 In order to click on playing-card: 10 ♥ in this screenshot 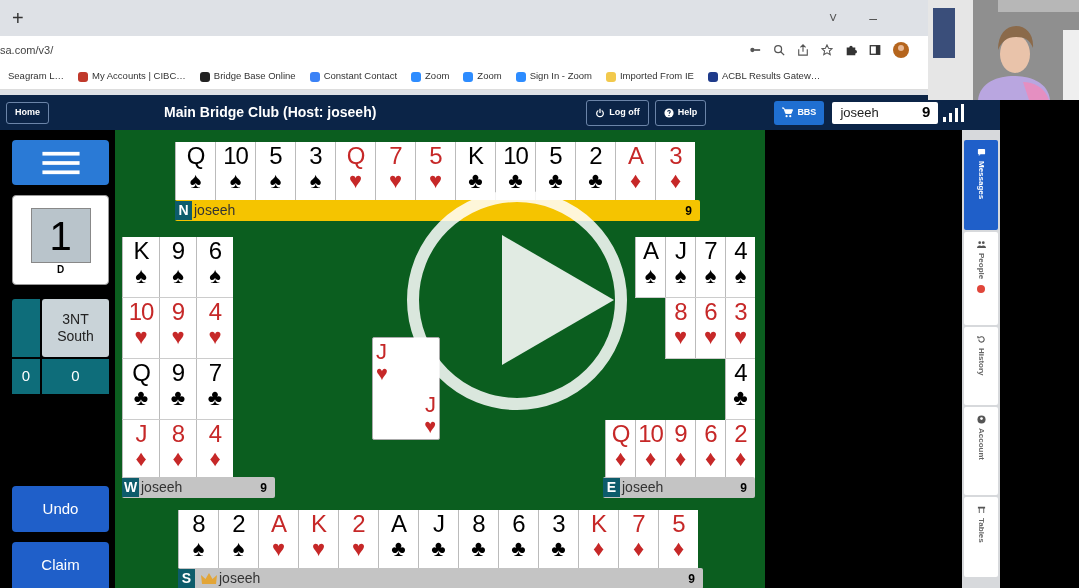, I will do `click(140, 328)`.